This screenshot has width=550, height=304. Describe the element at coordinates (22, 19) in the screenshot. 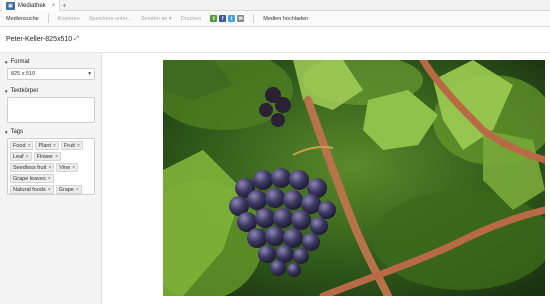

I see `mediensuche-button: Mediensuche` at that location.